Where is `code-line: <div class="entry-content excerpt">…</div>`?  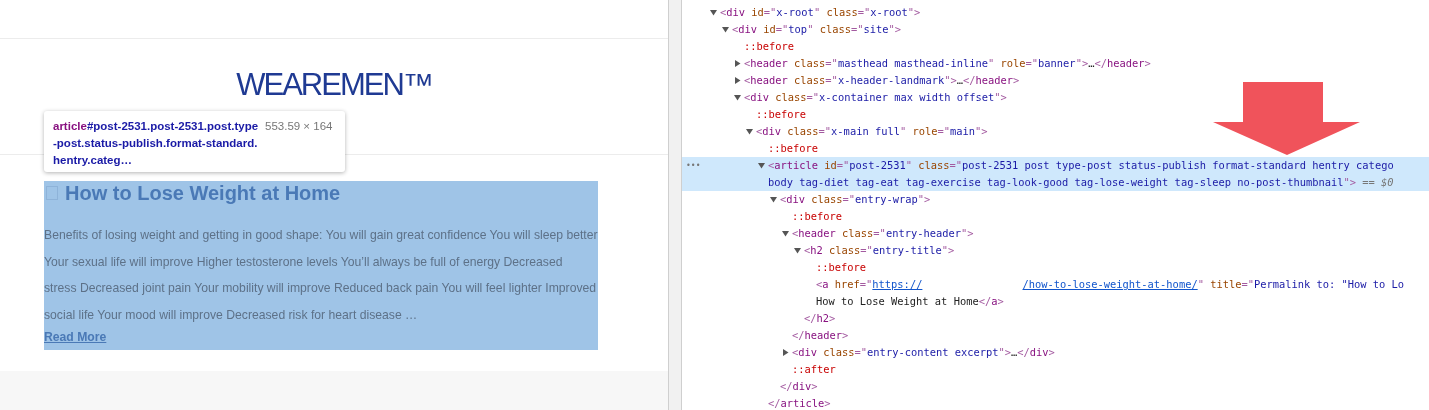 code-line: <div class="entry-content excerpt">…</div> is located at coordinates (923, 352).